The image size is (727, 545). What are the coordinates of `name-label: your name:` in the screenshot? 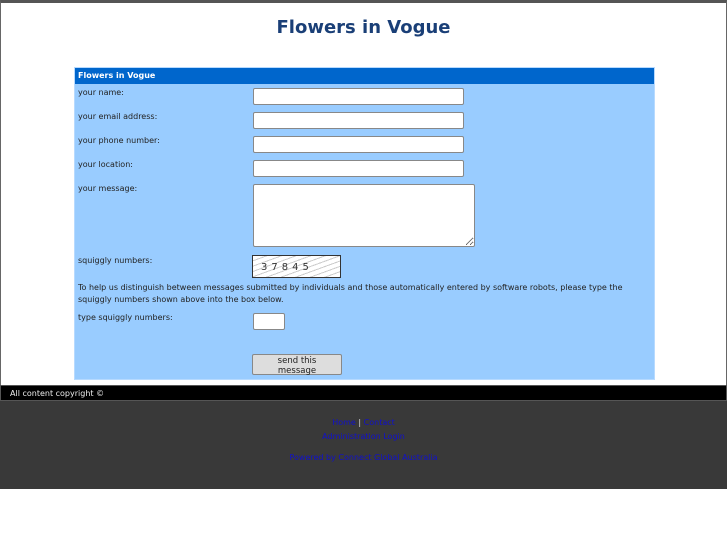 It's located at (101, 92).